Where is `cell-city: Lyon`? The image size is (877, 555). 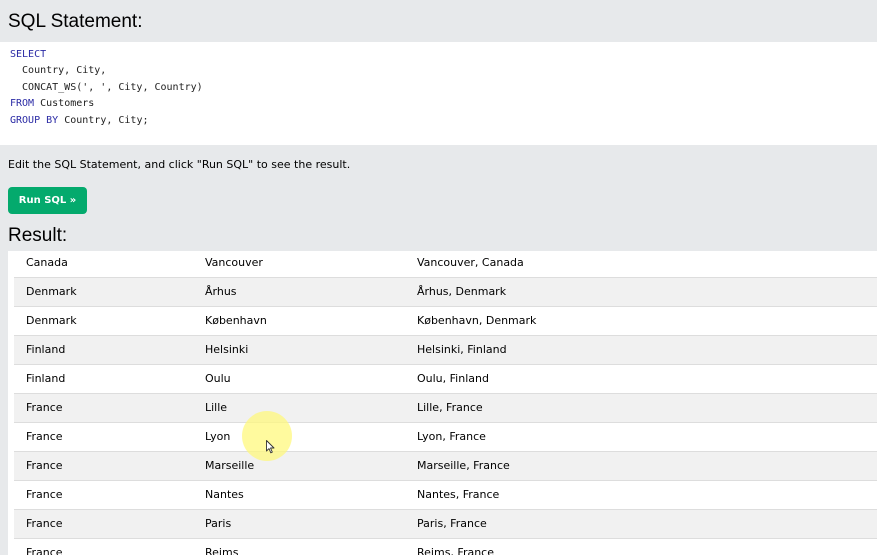
cell-city: Lyon is located at coordinates (299, 437).